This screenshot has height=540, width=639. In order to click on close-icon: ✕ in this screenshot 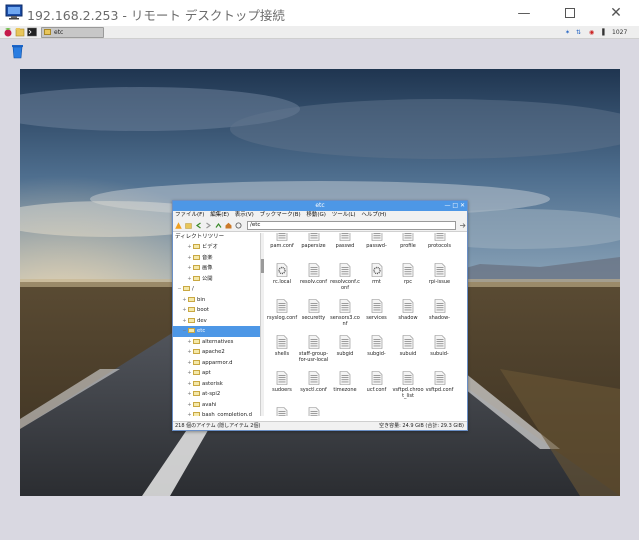, I will do `click(616, 13)`.